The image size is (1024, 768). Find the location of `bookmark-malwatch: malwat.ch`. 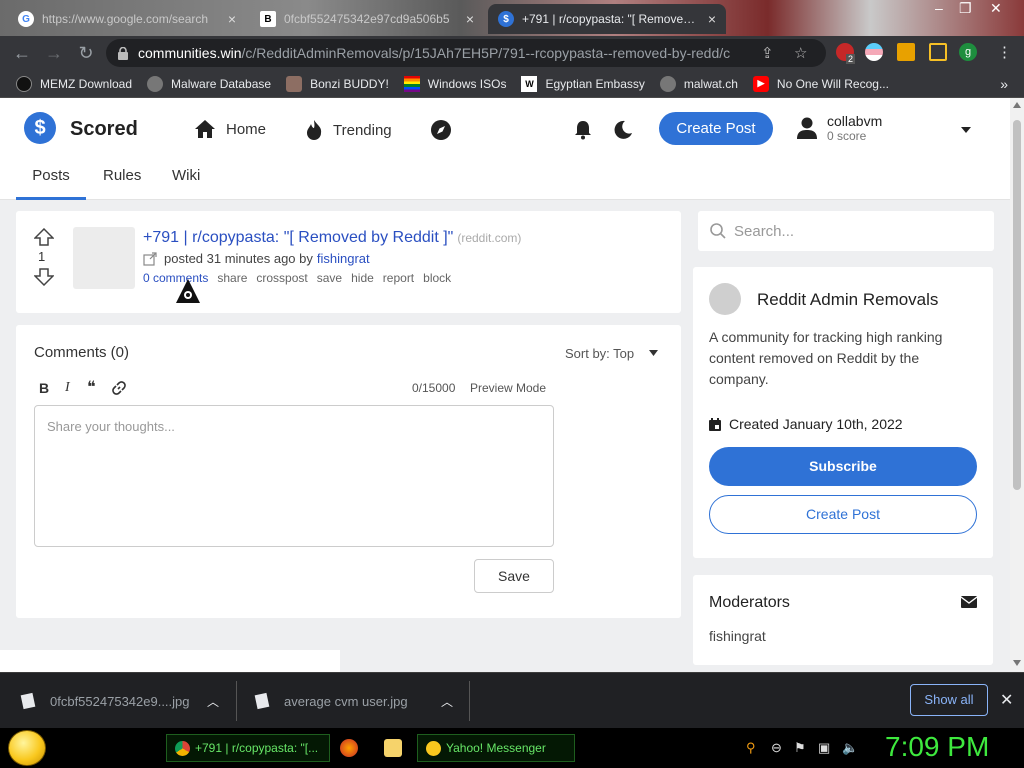

bookmark-malwatch: malwat.ch is located at coordinates (698, 83).